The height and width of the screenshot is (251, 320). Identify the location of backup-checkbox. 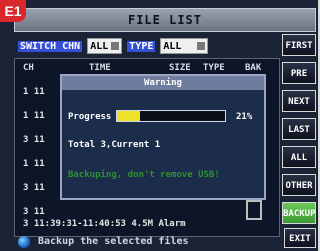
(254, 210).